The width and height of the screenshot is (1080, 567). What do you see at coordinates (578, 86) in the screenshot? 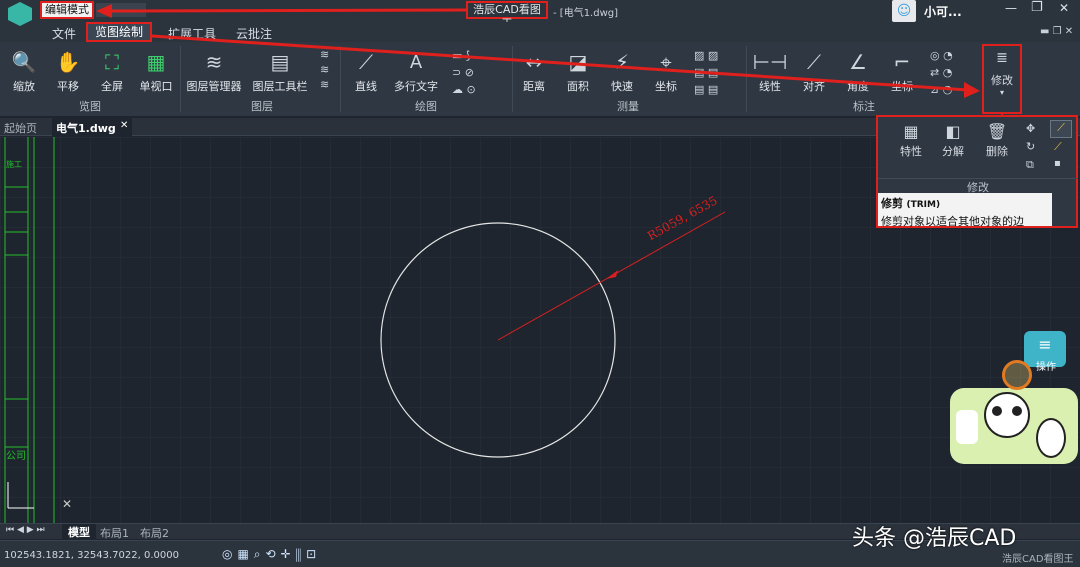
I see `area-label: 面积` at bounding box center [578, 86].